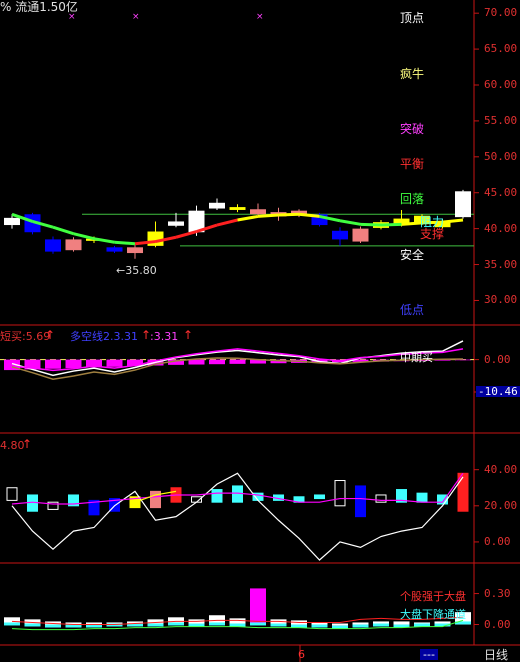  What do you see at coordinates (497, 593) in the screenshot?
I see `panel4-tick-label: 0.30` at bounding box center [497, 593].